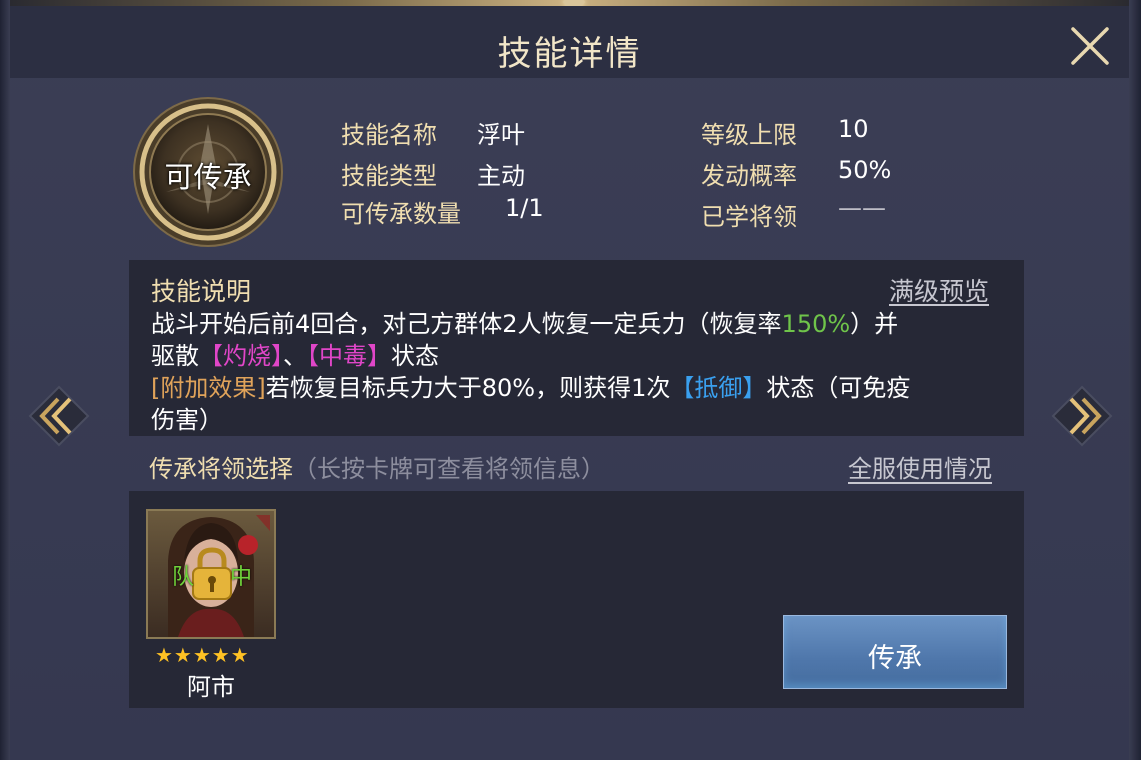 The width and height of the screenshot is (1141, 760). I want to click on double-chevron-right-icon, so click(1082, 416).